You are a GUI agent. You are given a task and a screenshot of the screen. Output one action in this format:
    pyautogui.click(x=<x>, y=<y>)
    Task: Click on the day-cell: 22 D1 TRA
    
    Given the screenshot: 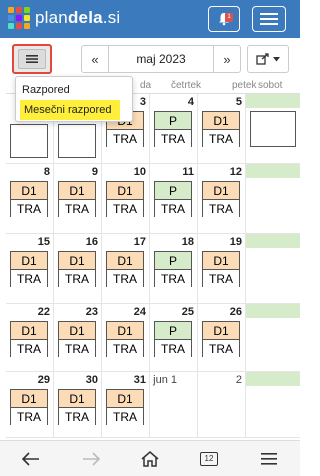 What is the action you would take?
    pyautogui.click(x=30, y=338)
    